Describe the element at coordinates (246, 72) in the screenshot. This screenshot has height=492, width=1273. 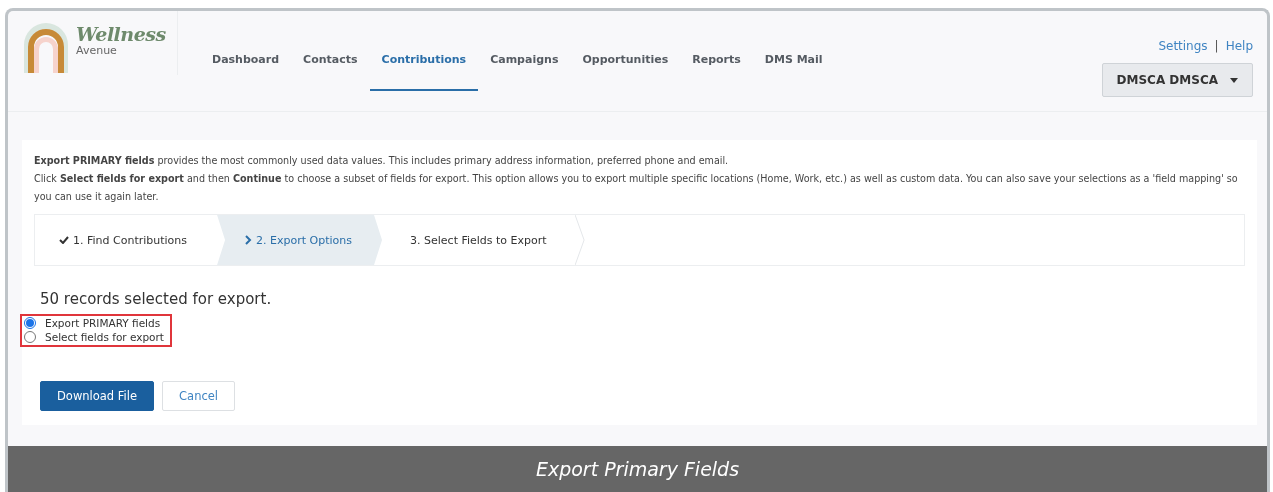
I see `nav-tab: Dashboard` at that location.